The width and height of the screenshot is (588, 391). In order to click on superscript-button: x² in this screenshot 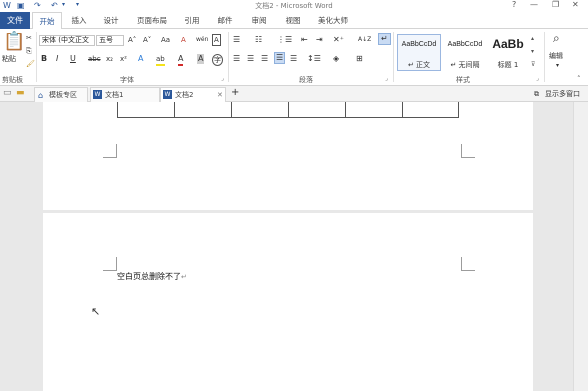, I will do `click(123, 59)`.